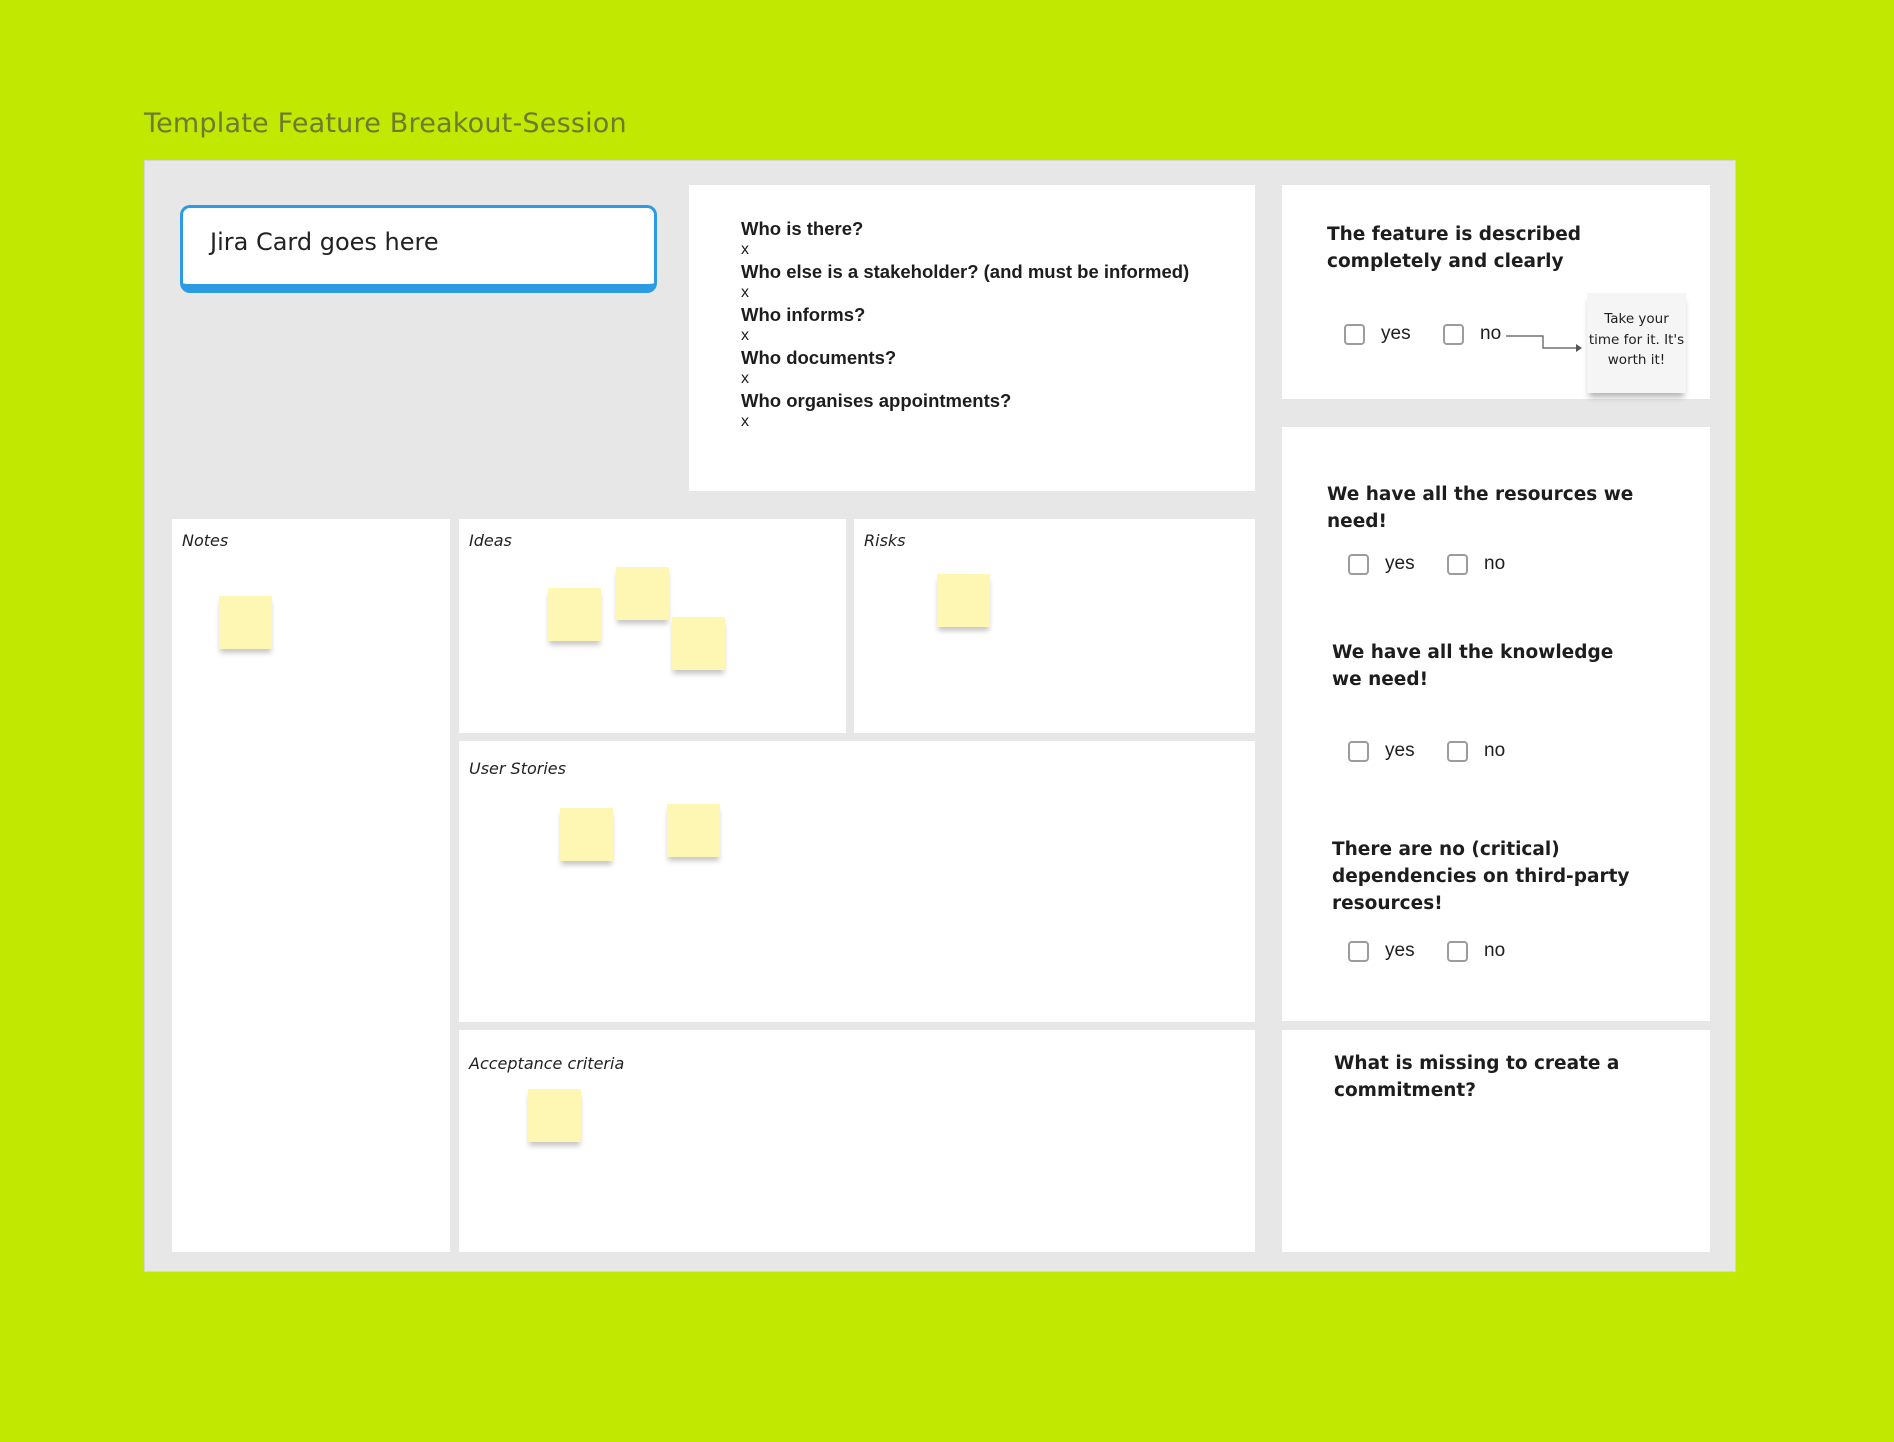 This screenshot has height=1442, width=1894. I want to click on acceptance-criteria-label: Acceptance criteria, so click(547, 1063).